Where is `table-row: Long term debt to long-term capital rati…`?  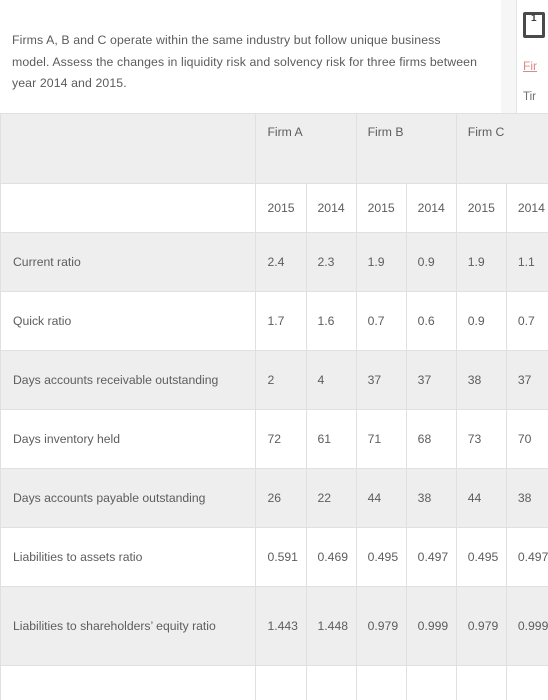
table-row: Long term debt to long-term capital rati… is located at coordinates (274, 682).